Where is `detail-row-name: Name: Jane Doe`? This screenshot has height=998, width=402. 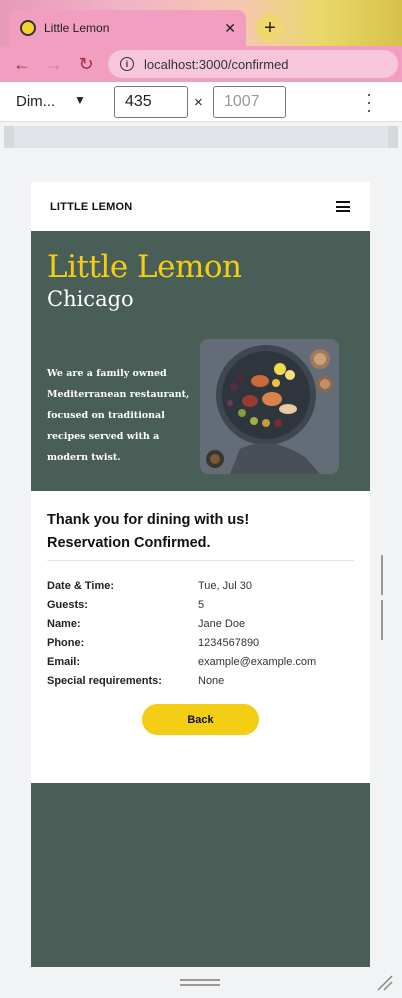 detail-row-name: Name: Jane Doe is located at coordinates (200, 624).